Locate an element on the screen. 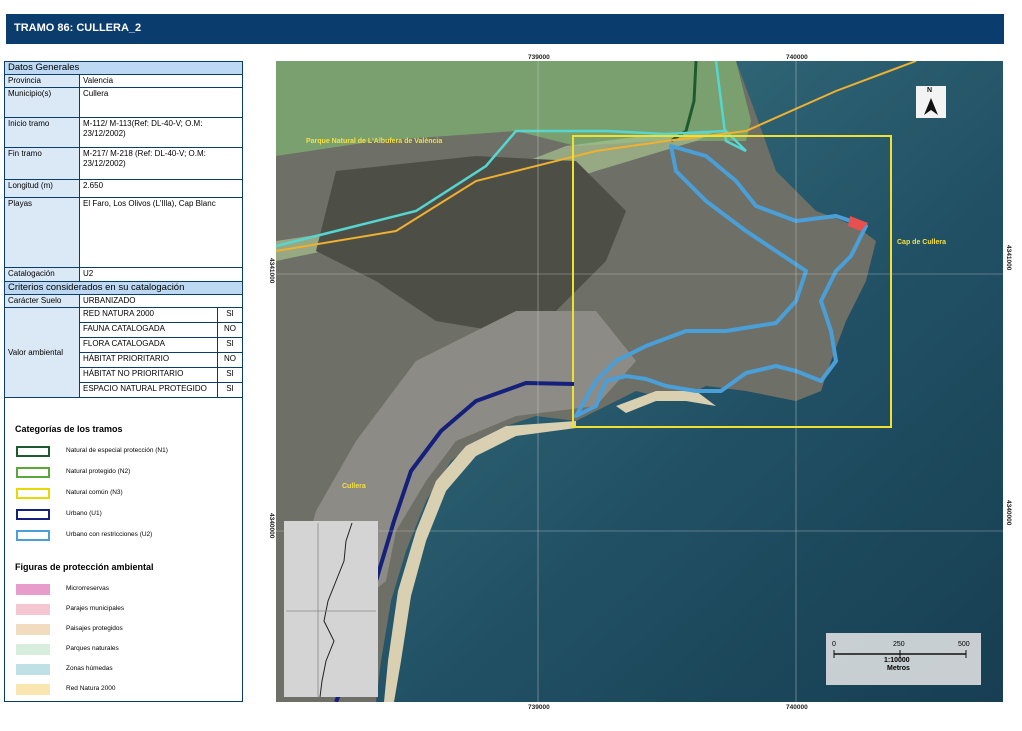  value-longitud: 2.650 is located at coordinates (161, 188).